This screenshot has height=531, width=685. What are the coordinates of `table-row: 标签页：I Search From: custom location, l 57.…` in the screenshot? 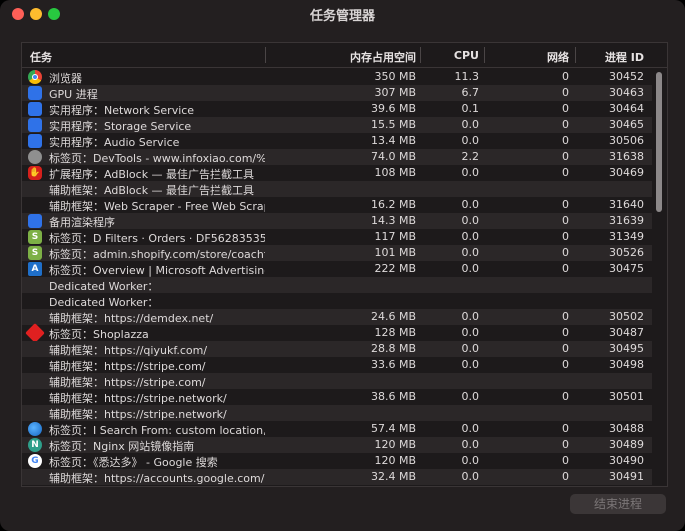 It's located at (337, 429).